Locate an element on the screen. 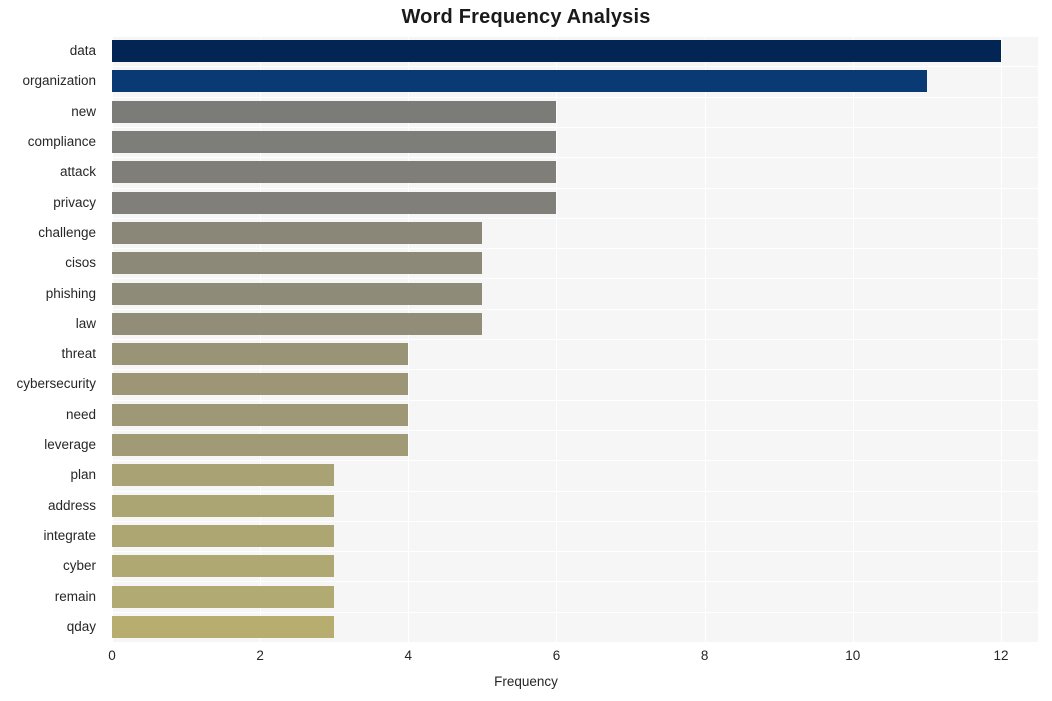 Image resolution: width=1052 pixels, height=701 pixels. x-axis-tick-label: 0 is located at coordinates (112, 655).